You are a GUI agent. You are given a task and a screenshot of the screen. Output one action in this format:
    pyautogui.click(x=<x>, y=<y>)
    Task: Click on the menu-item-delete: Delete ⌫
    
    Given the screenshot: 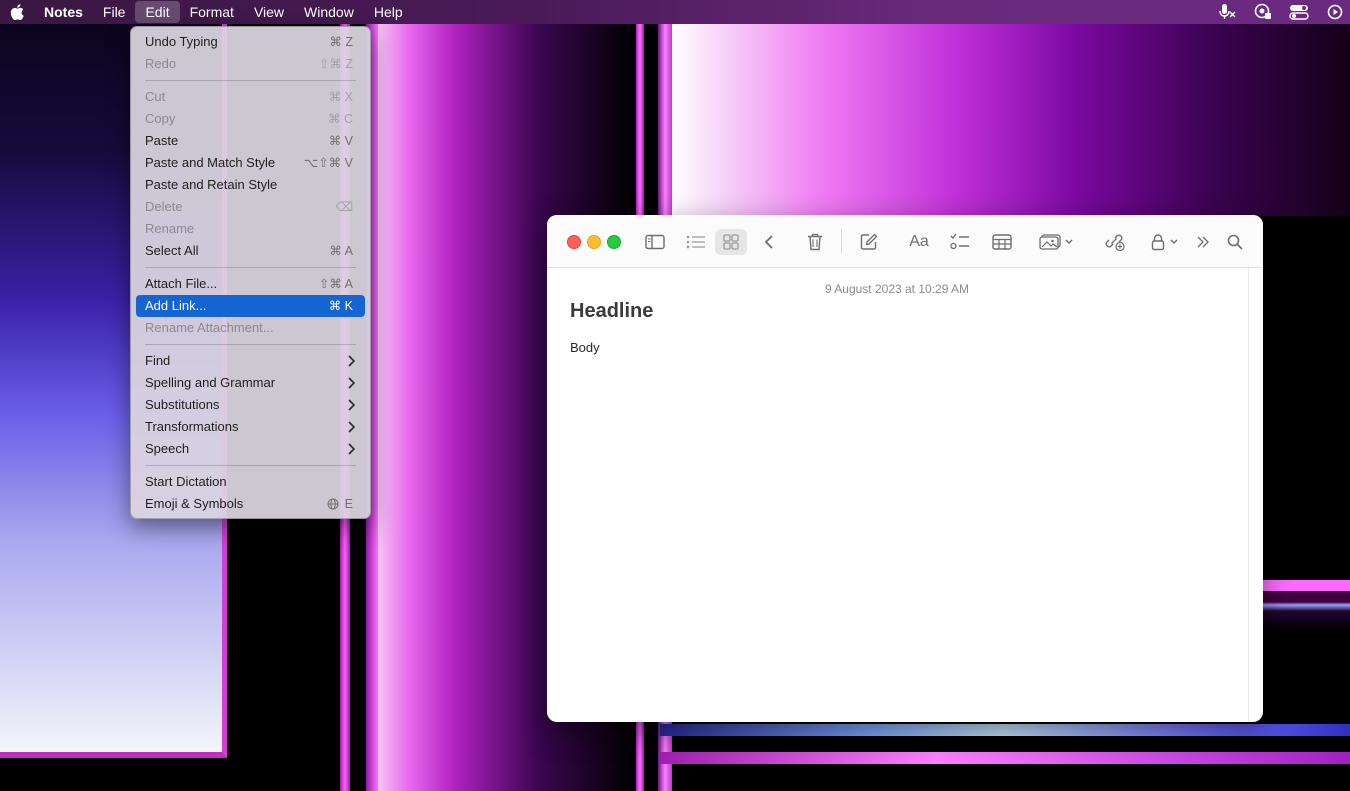 What is the action you would take?
    pyautogui.click(x=250, y=207)
    